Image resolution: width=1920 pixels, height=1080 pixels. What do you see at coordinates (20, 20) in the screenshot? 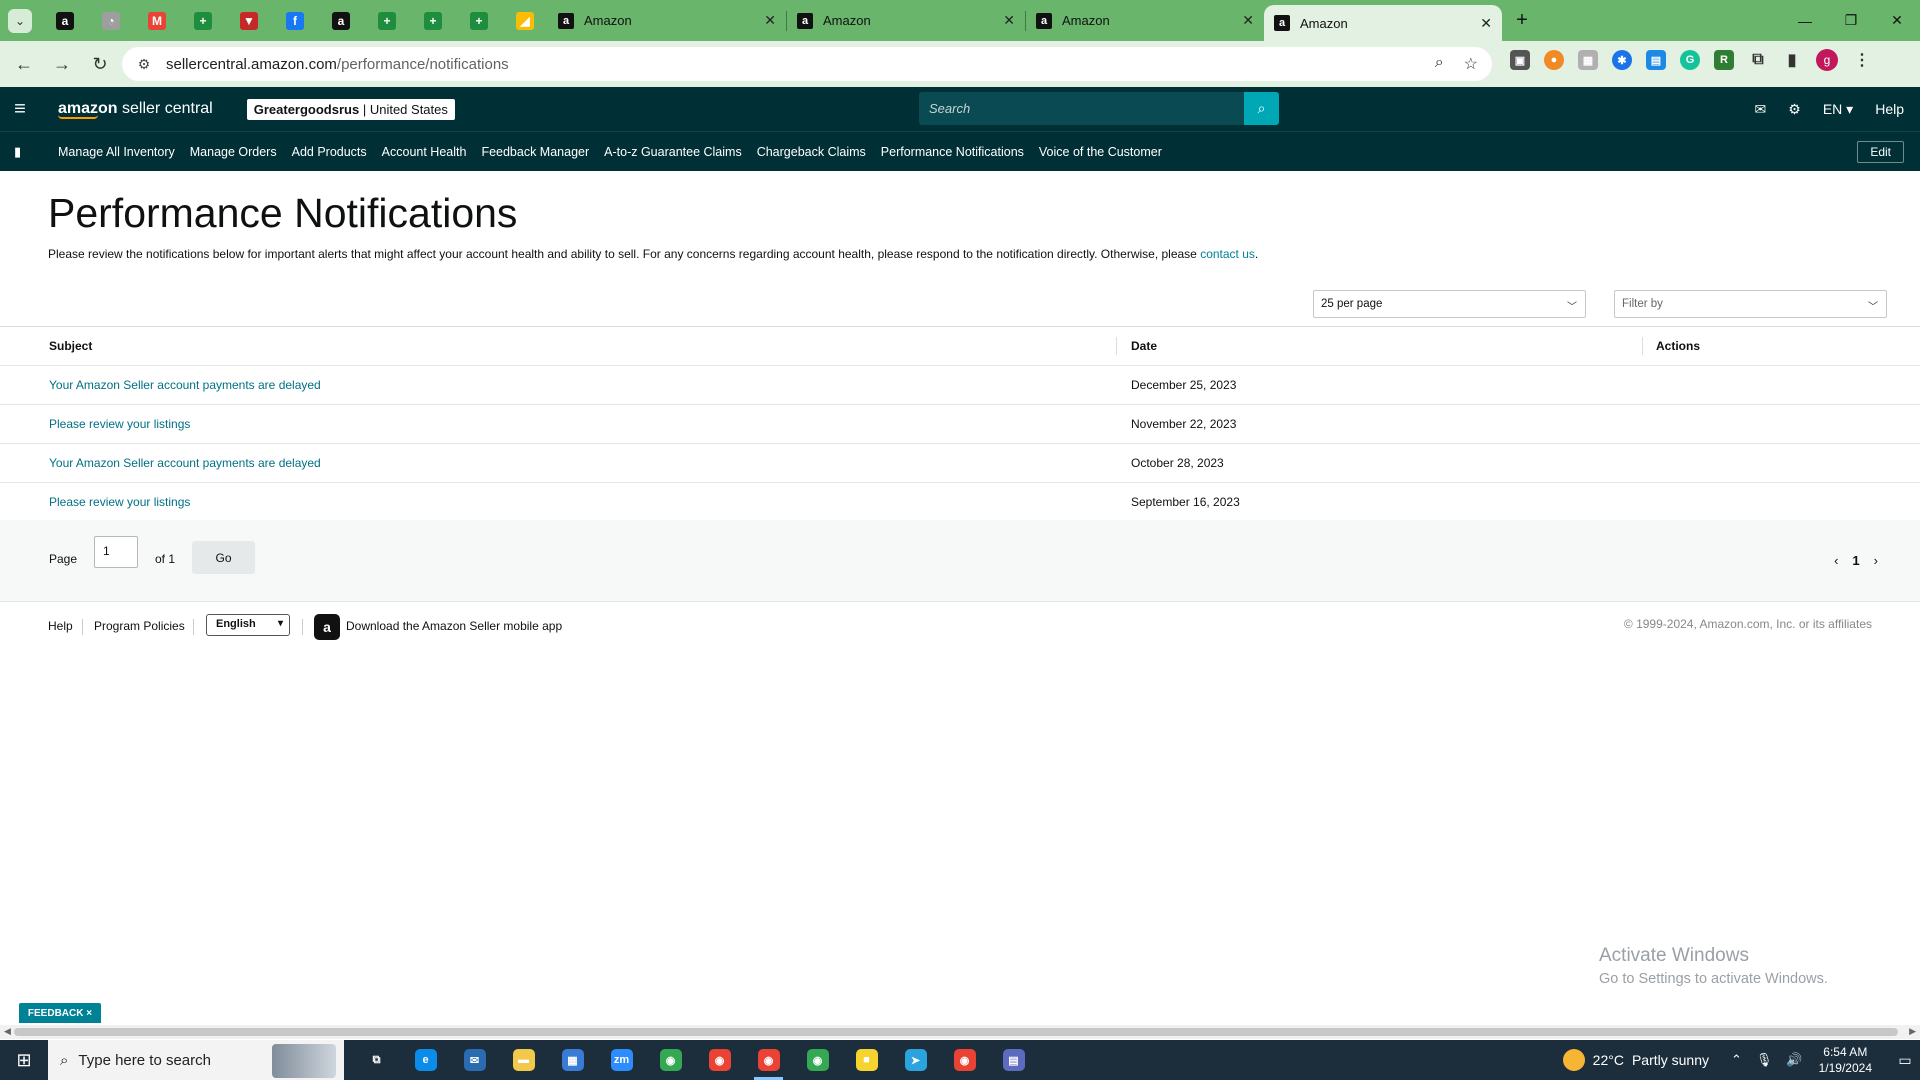
I see `tab-search-icon: ⌄` at bounding box center [20, 20].